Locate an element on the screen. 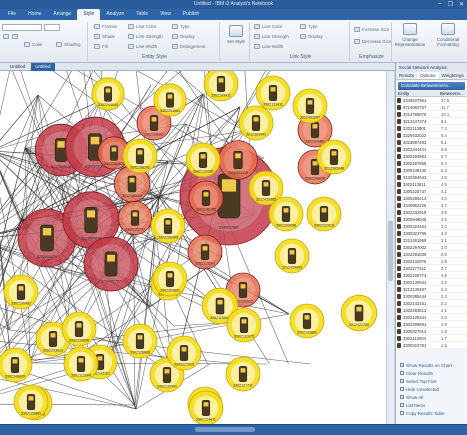 This screenshot has height=435, width=467. node-yellow: 3300327013 is located at coordinates (184, 353).